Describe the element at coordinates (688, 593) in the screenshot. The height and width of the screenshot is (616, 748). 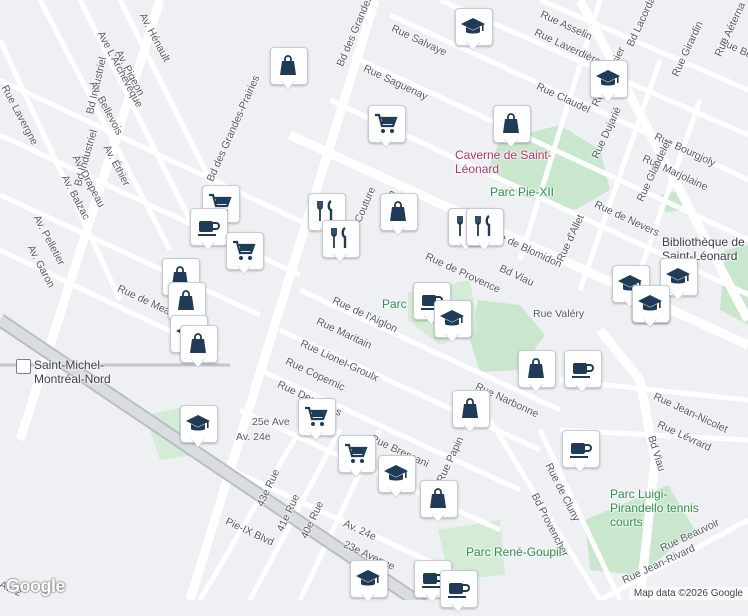
I see `map-attribution: Map data ©2026 Google` at that location.